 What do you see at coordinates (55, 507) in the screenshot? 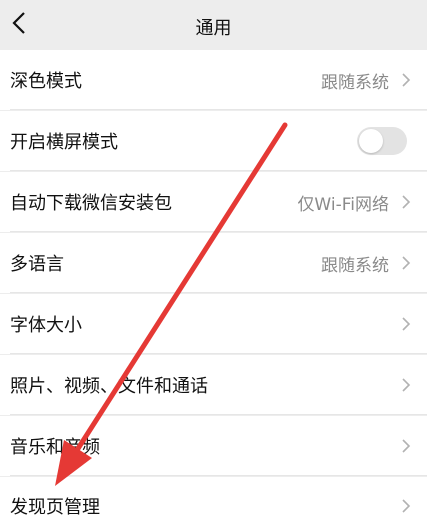
I see `setting-label: 发现页管理` at bounding box center [55, 507].